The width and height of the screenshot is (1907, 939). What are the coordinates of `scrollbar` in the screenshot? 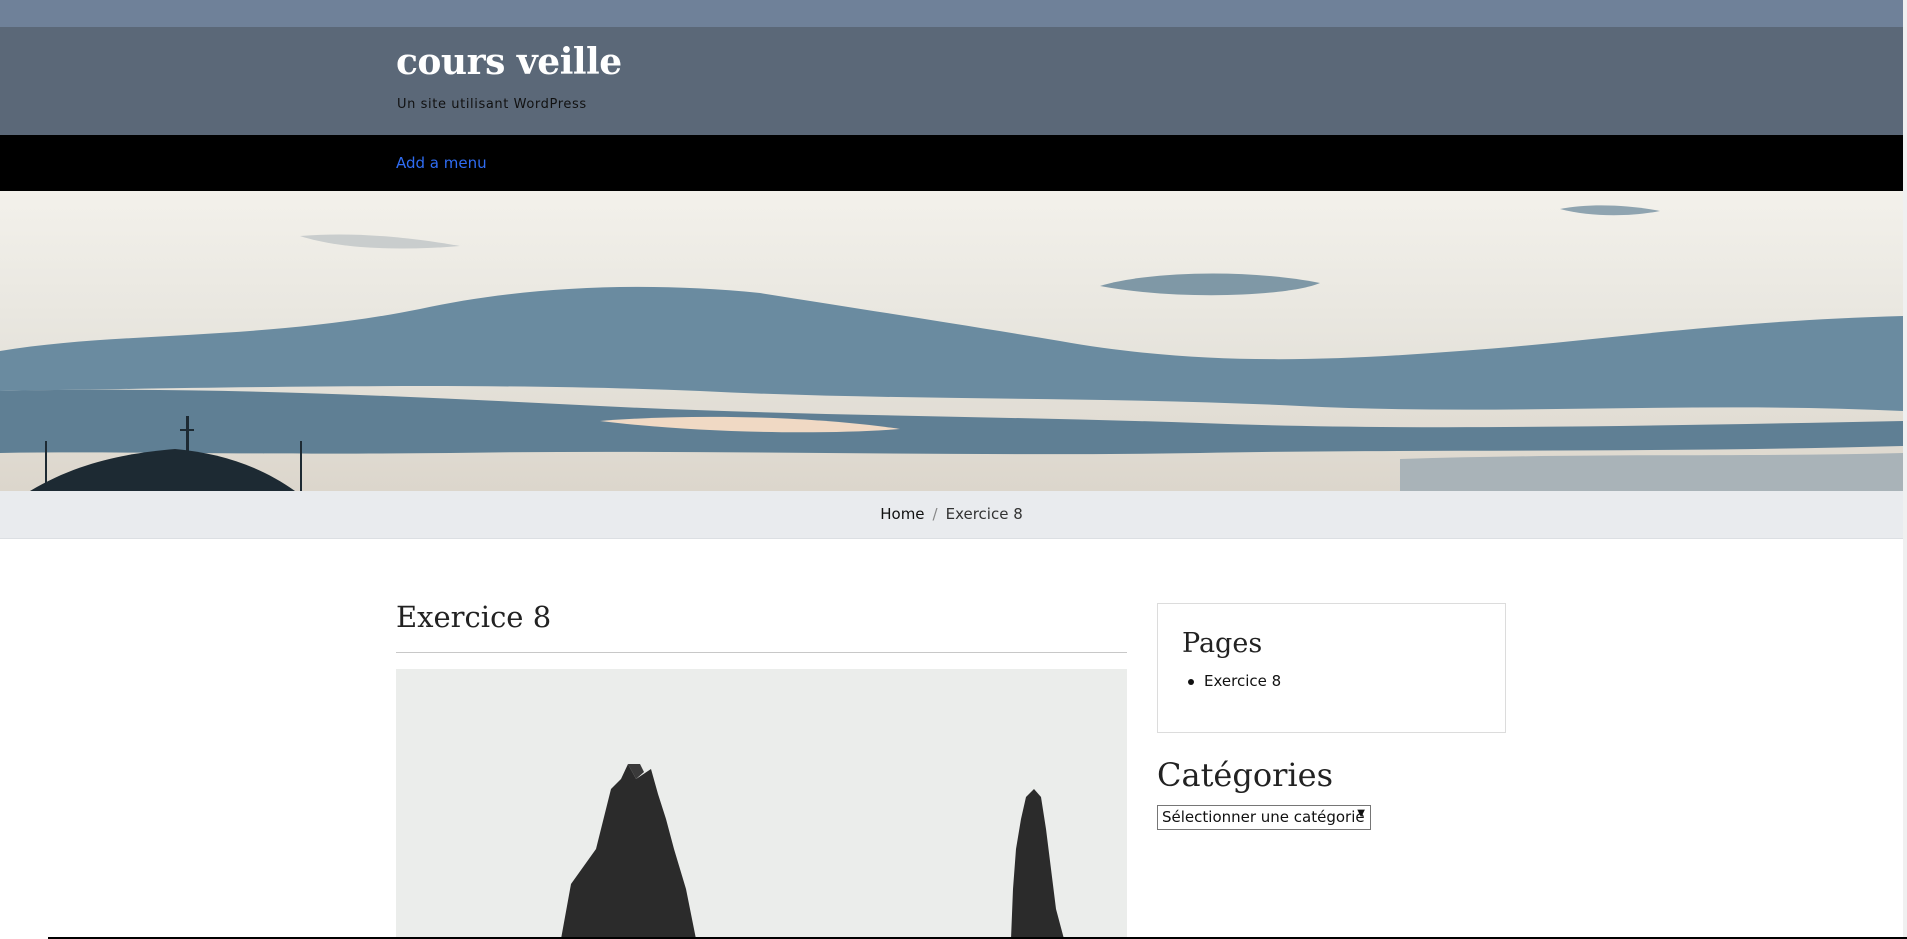 It's located at (1905, 469).